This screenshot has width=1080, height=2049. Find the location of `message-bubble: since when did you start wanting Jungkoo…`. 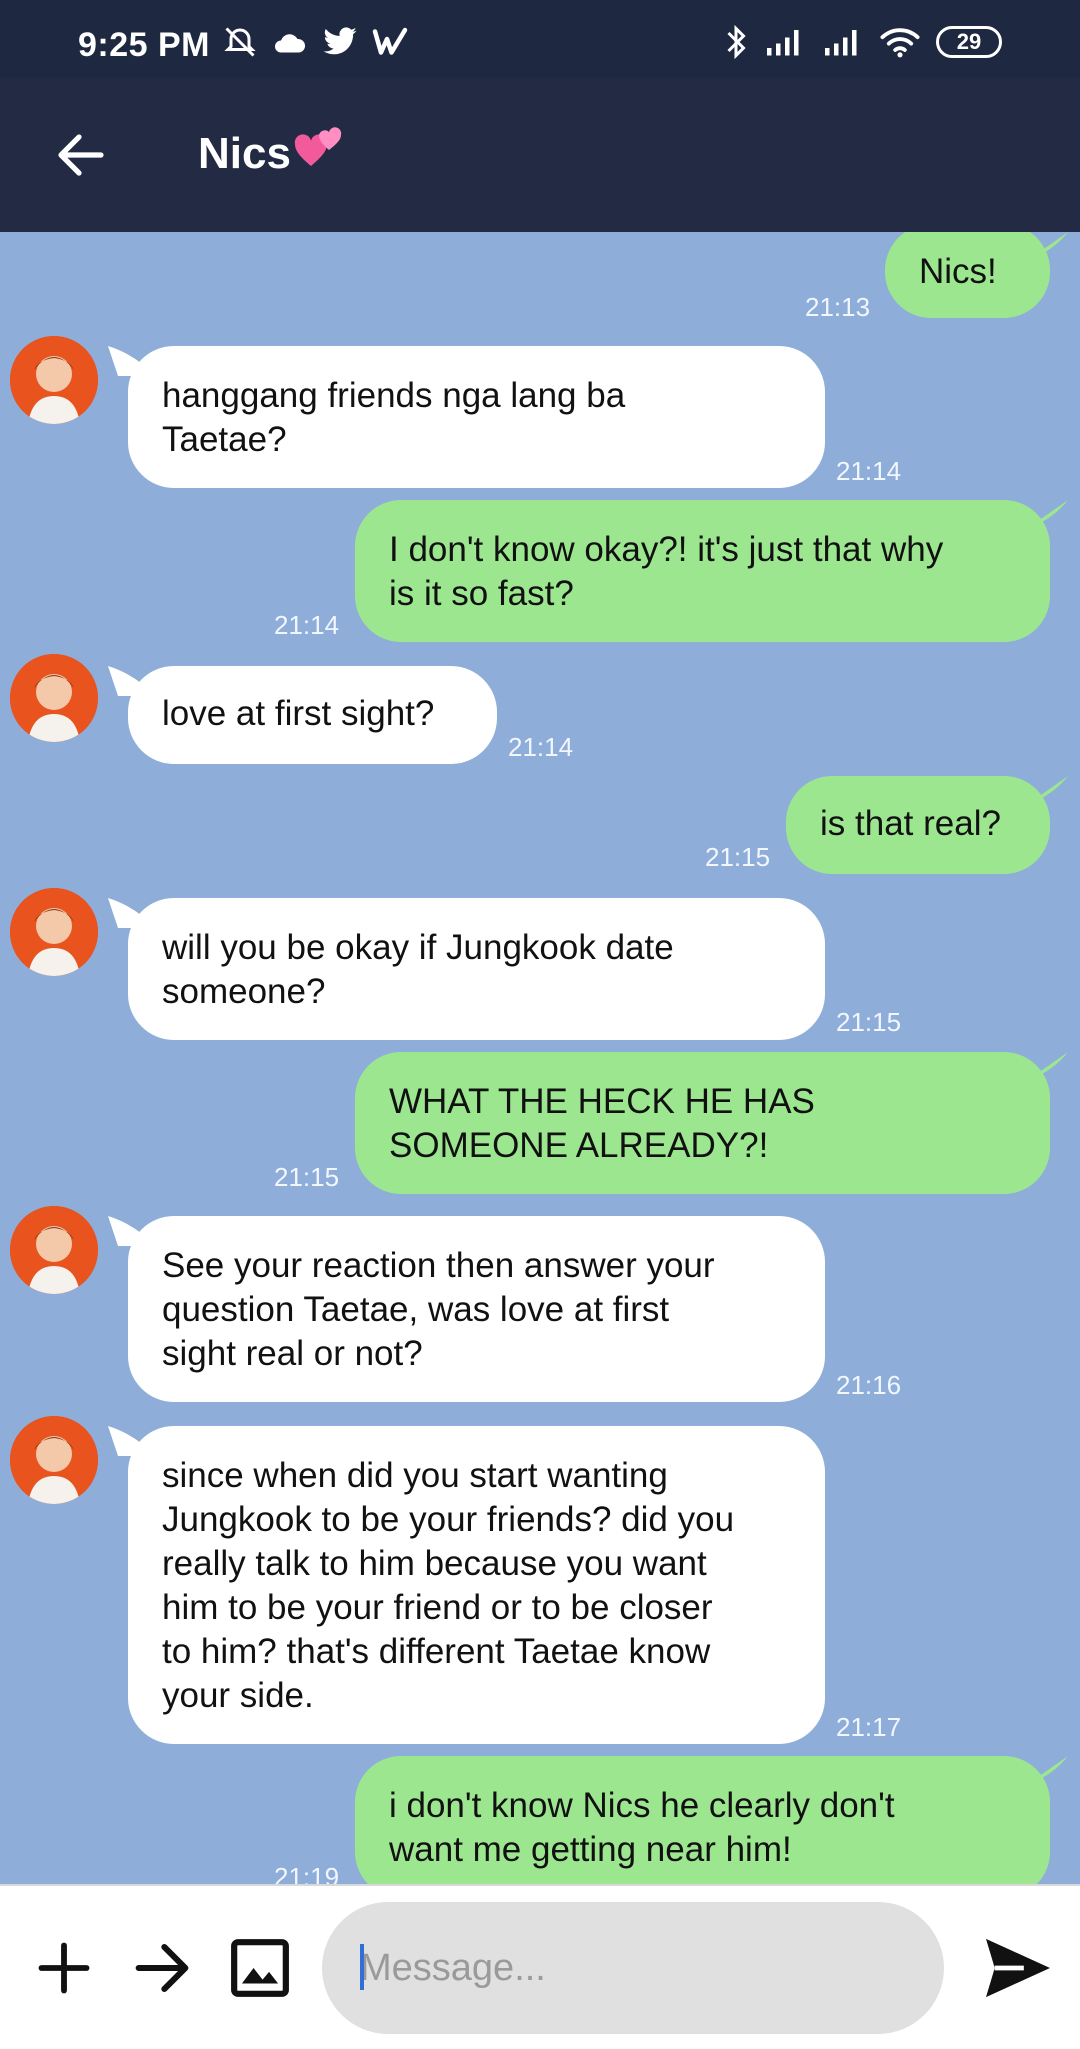

message-bubble: since when did you start wanting Jungkoo… is located at coordinates (476, 1585).